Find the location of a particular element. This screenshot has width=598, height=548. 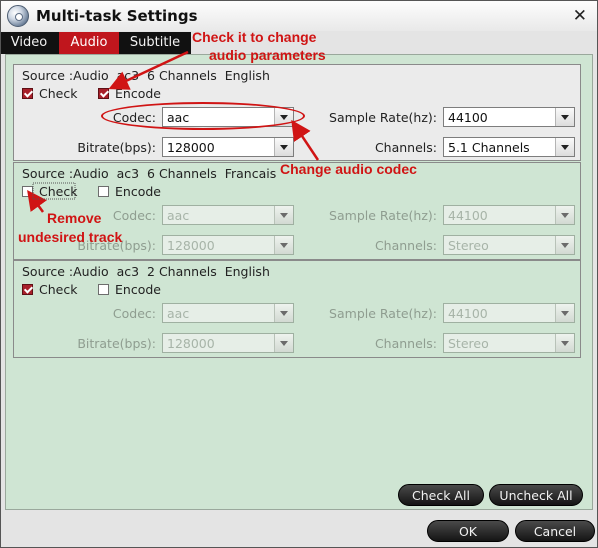

close-icon: ✕ is located at coordinates (580, 16).